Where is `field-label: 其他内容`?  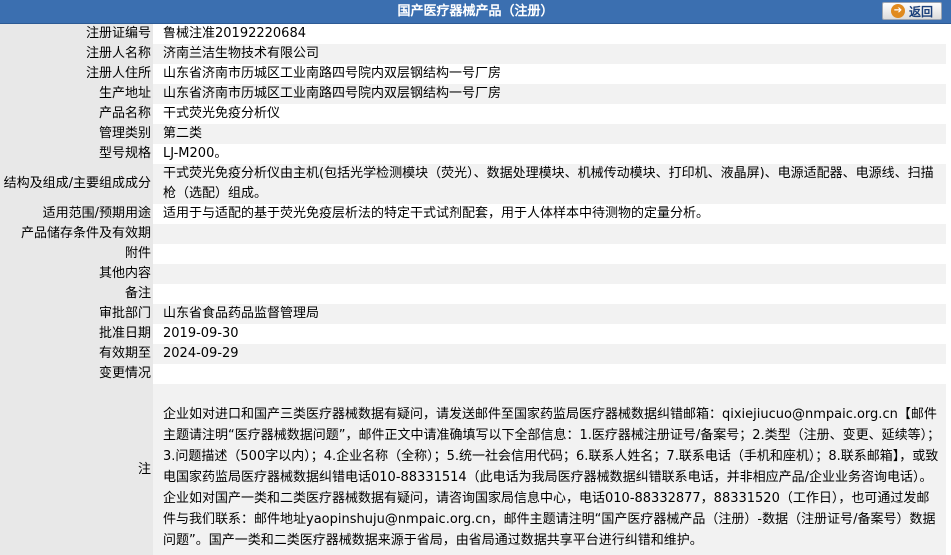
field-label: 其他内容 is located at coordinates (76, 274).